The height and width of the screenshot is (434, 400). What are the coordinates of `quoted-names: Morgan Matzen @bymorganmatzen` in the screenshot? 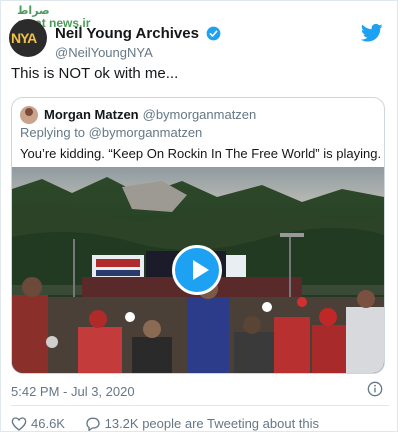 It's located at (150, 114).